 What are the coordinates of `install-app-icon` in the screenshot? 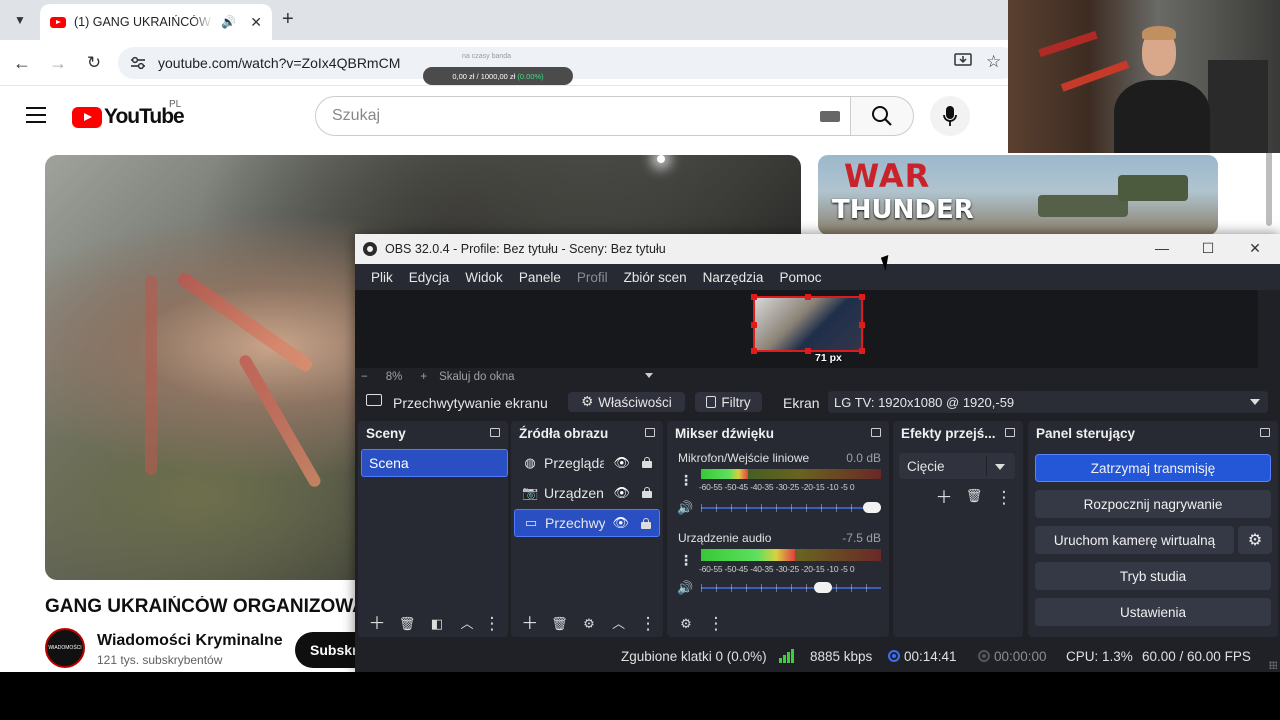 It's located at (963, 62).